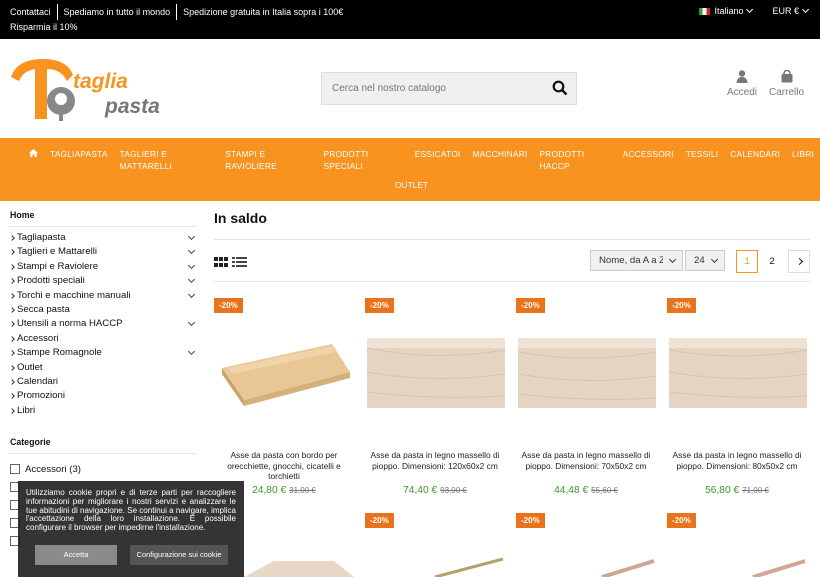  I want to click on home-nav-item, so click(33, 160).